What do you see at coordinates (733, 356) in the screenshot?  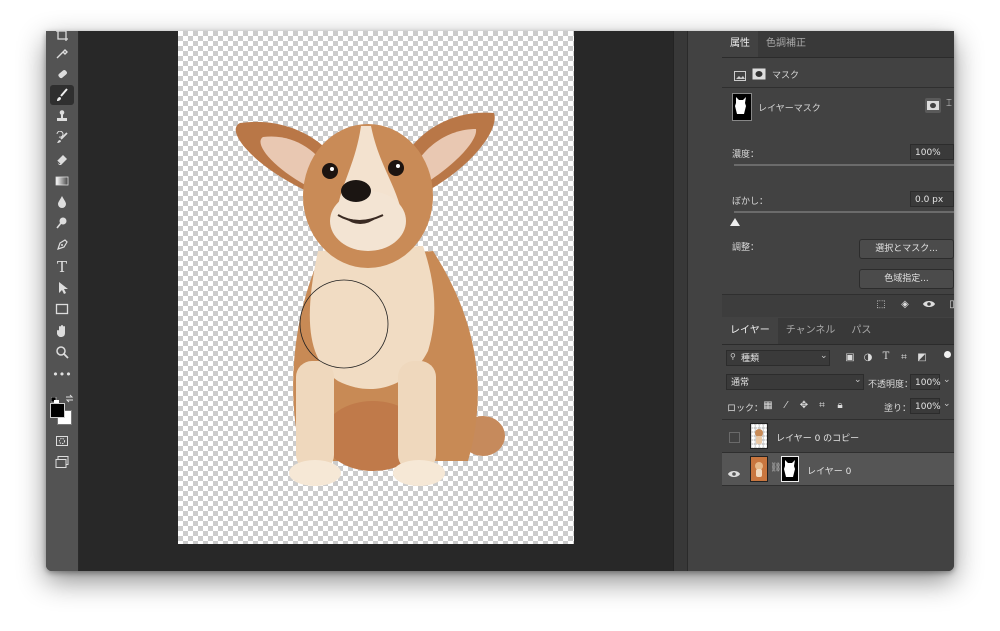 I see `search-icon: ⚲` at bounding box center [733, 356].